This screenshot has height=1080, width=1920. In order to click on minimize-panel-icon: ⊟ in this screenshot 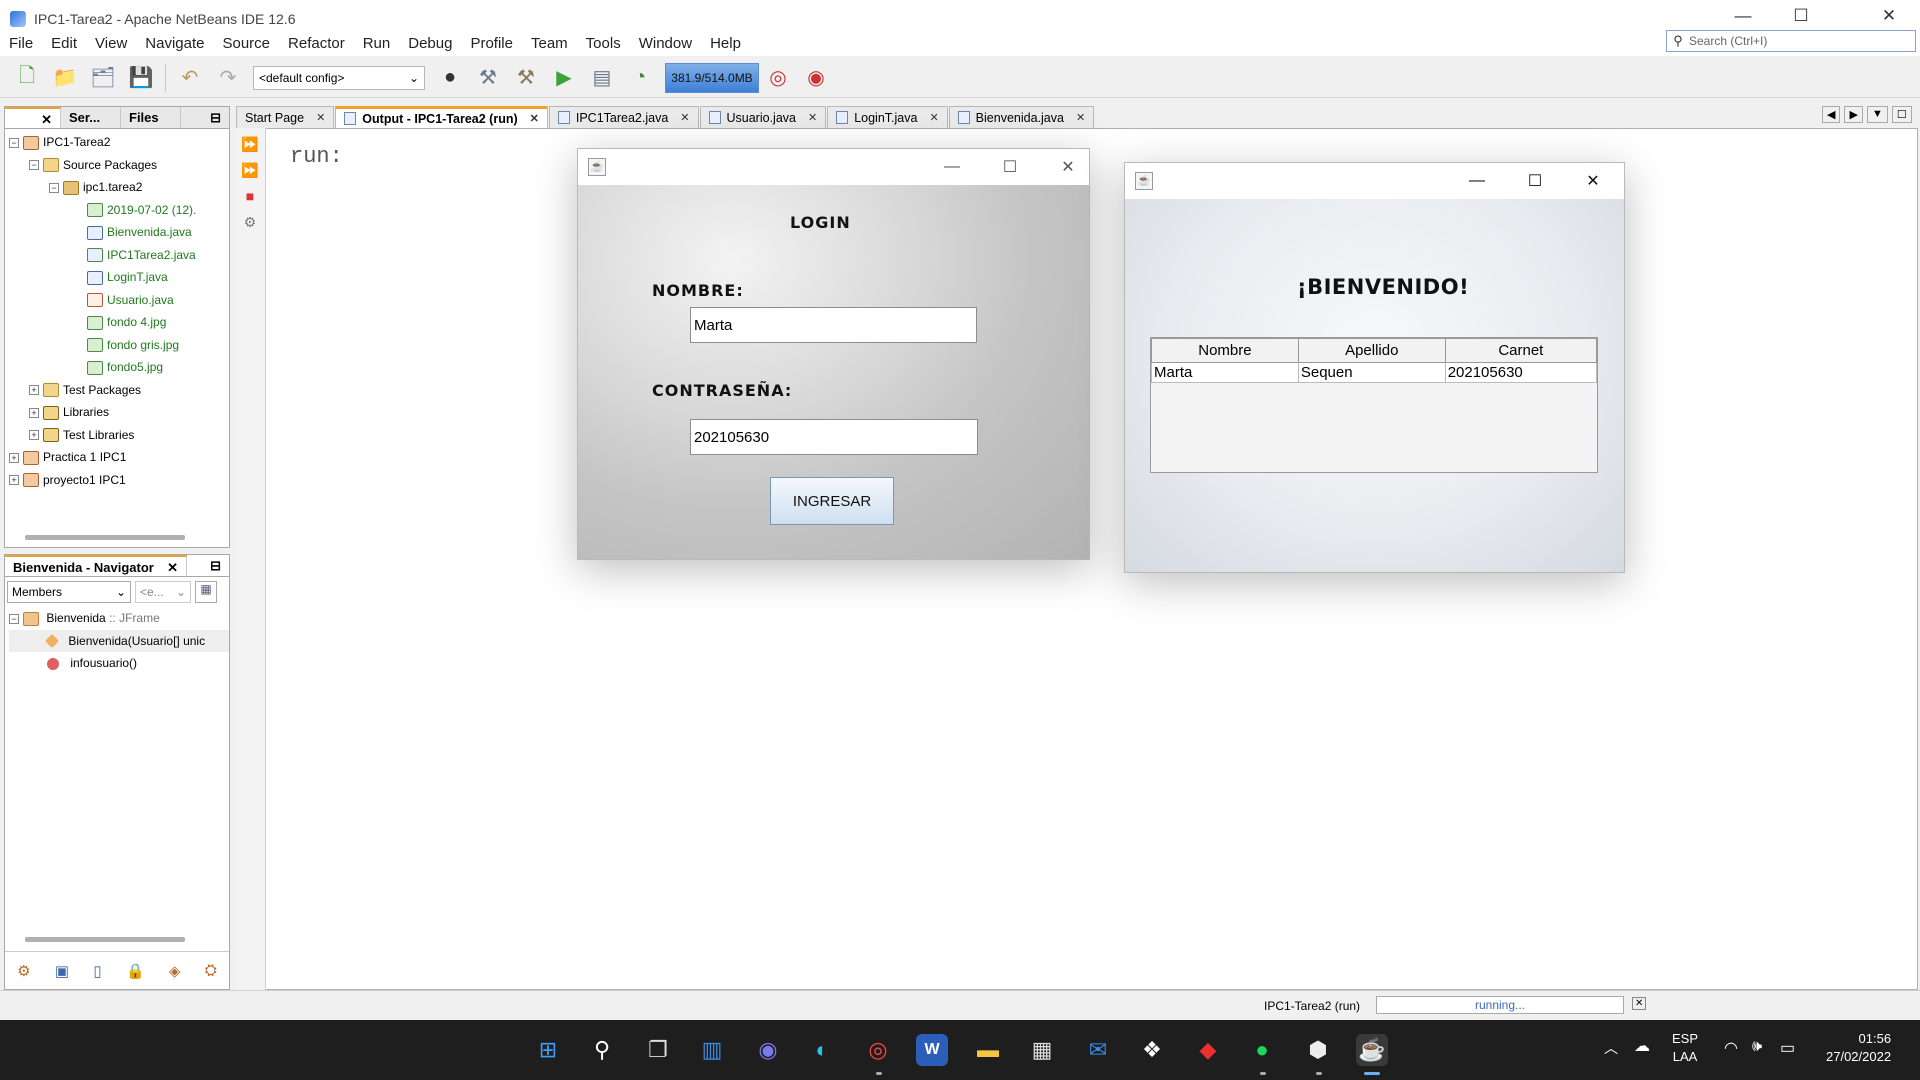, I will do `click(215, 565)`.